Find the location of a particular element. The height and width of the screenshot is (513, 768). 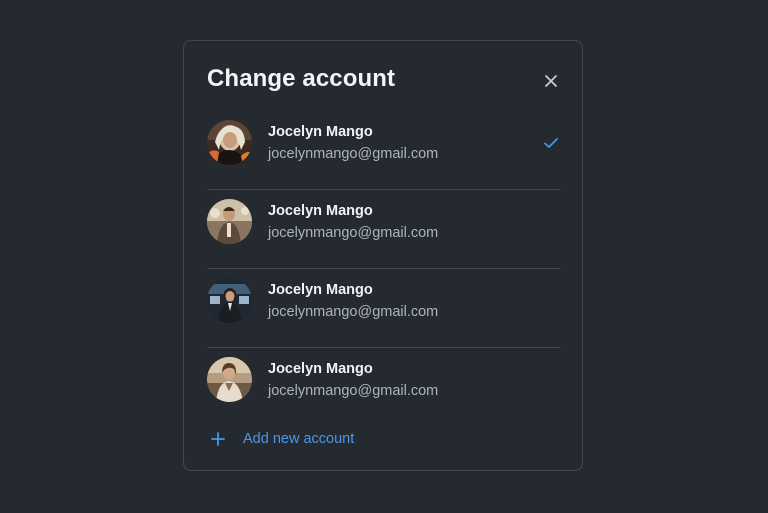

plus-icon is located at coordinates (218, 439).